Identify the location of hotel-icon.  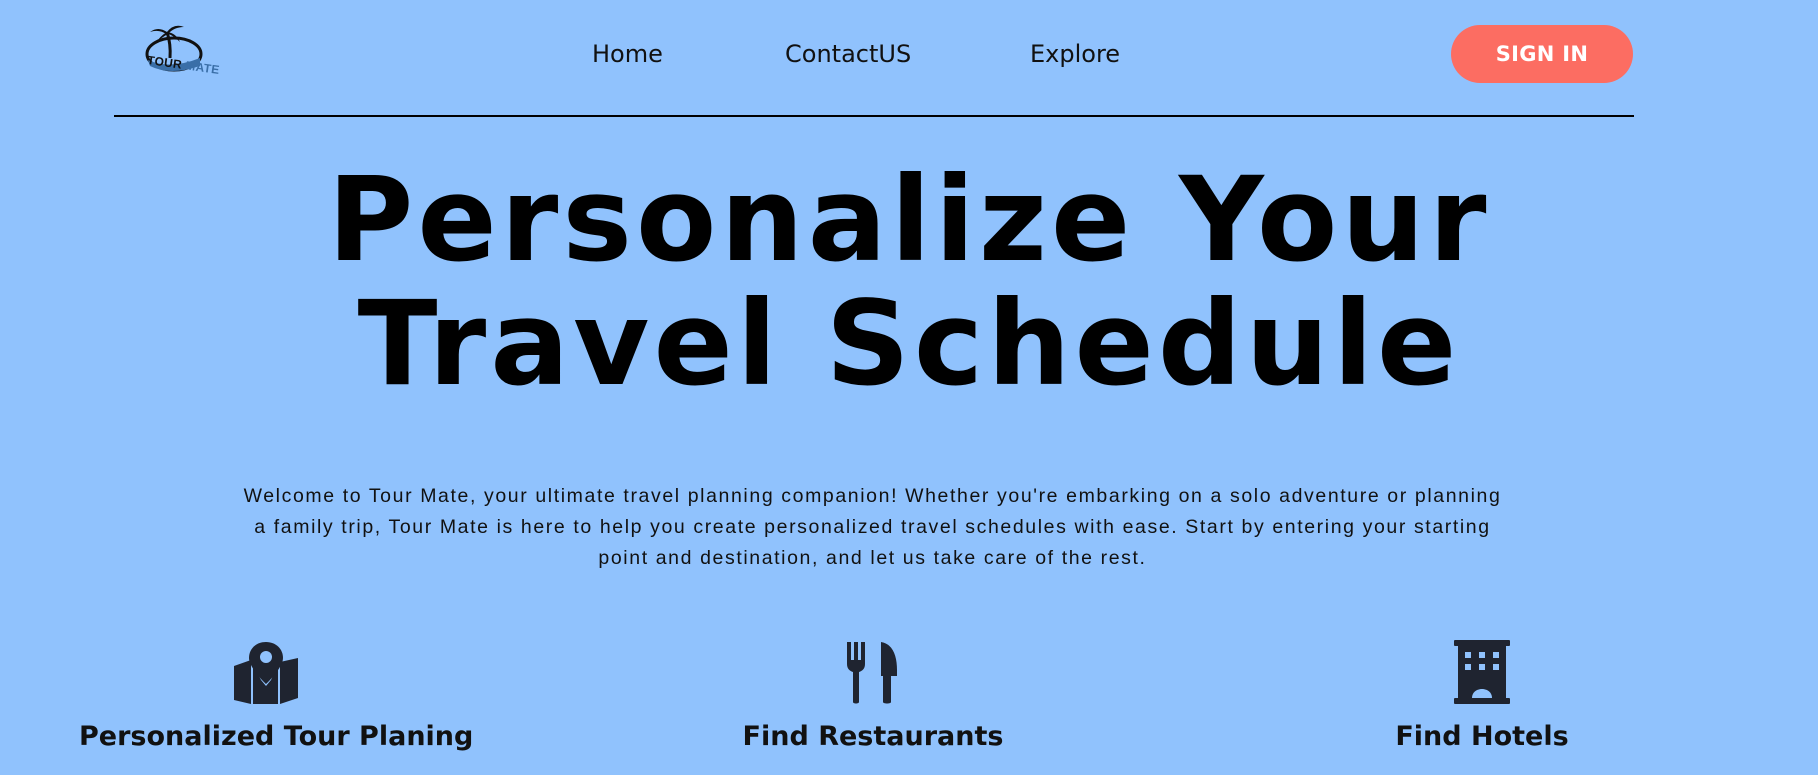
(1482, 672).